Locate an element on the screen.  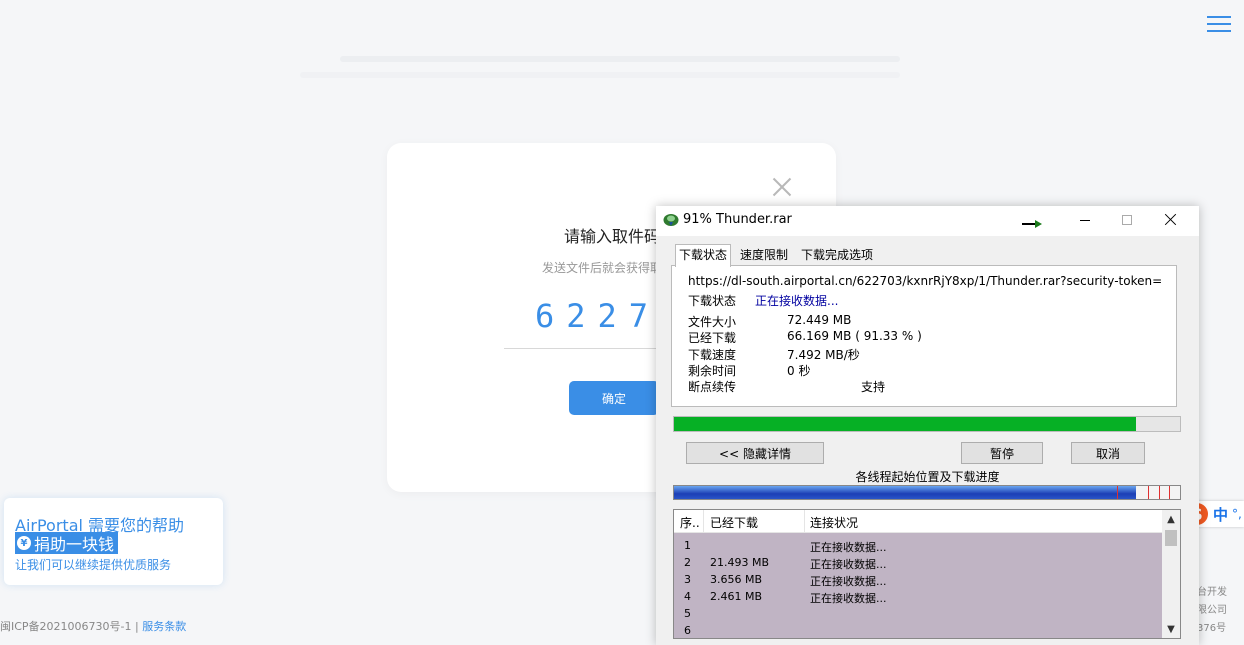
footer: 闽ICP备2021006730号-1 | 服务条款 is located at coordinates (93, 626).